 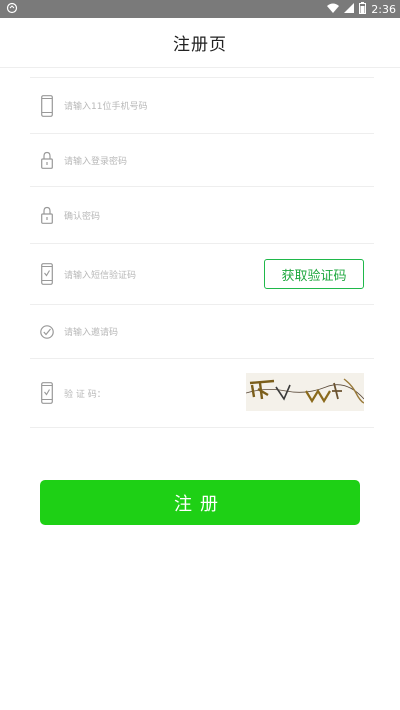 What do you see at coordinates (47, 331) in the screenshot?
I see `check-circle-icon` at bounding box center [47, 331].